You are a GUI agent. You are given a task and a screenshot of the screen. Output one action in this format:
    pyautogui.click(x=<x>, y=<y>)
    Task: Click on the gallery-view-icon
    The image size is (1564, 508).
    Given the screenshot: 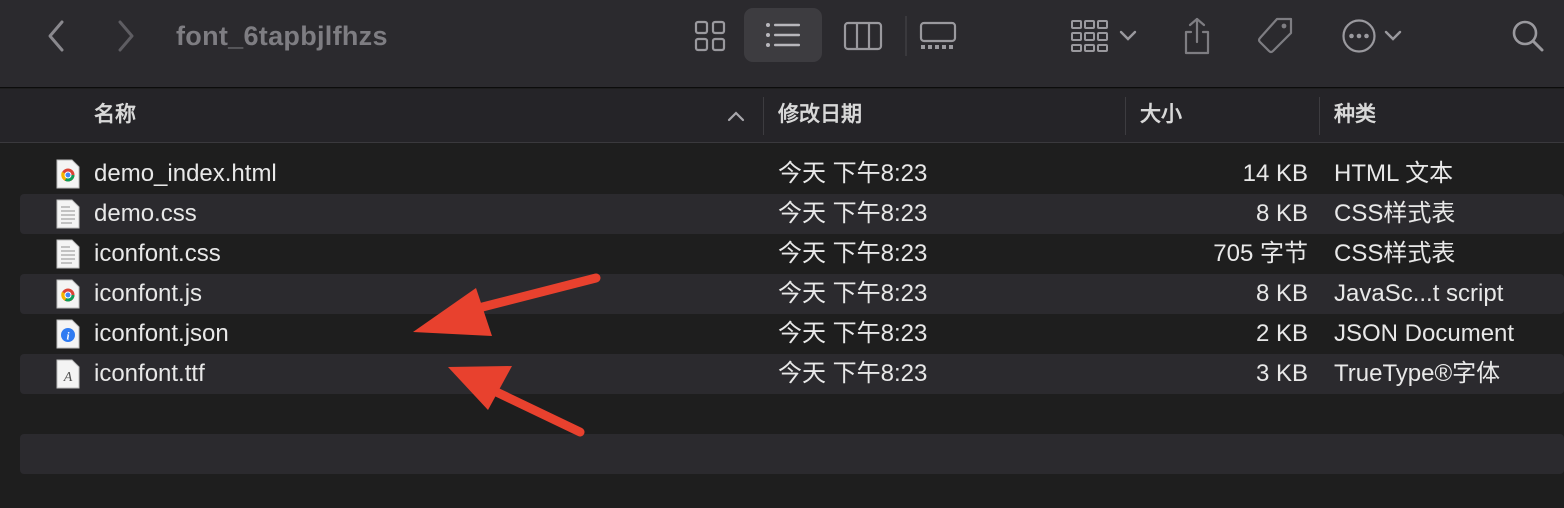 What is the action you would take?
    pyautogui.click(x=938, y=35)
    